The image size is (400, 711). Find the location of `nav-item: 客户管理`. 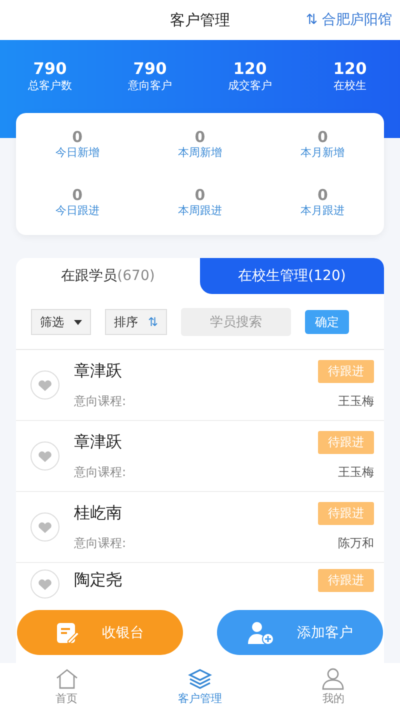

nav-item: 客户管理 is located at coordinates (200, 687).